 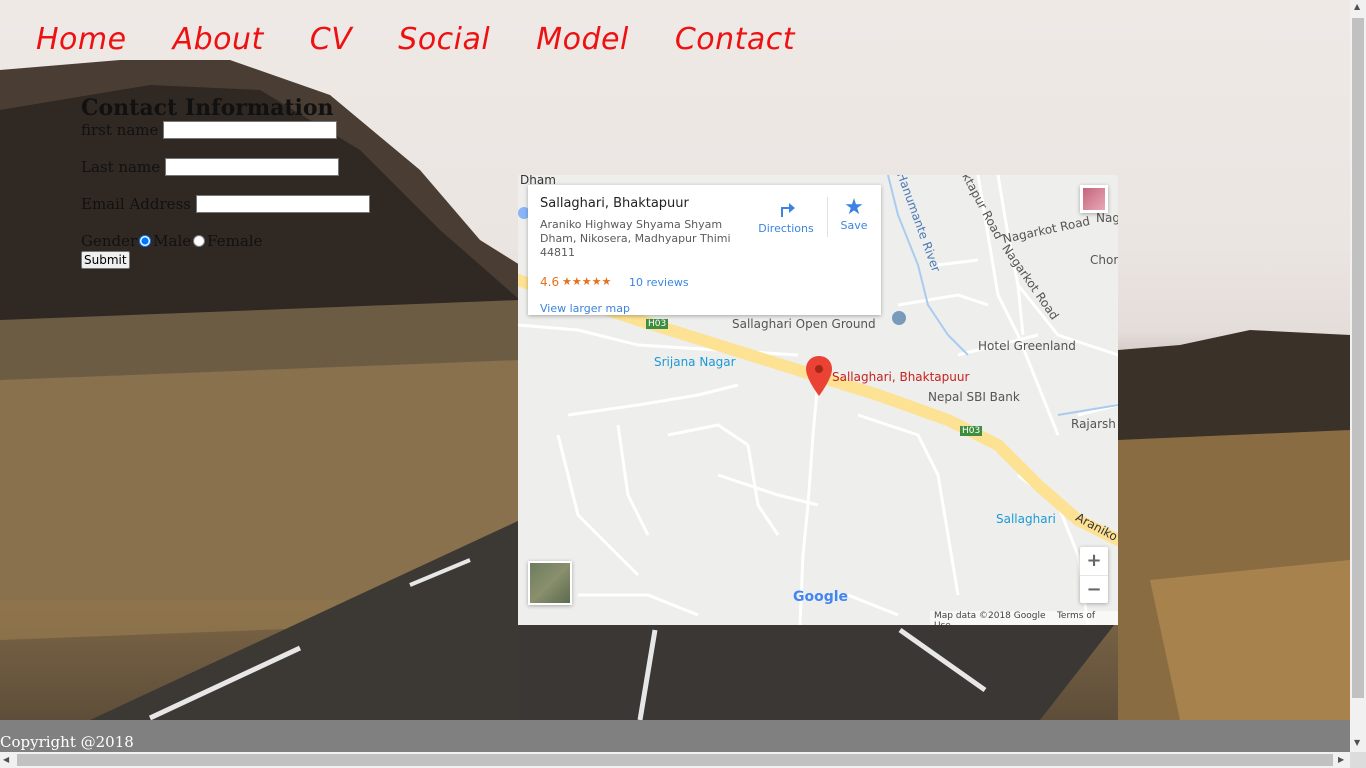 I want to click on save-button: ★ Save, so click(x=854, y=214).